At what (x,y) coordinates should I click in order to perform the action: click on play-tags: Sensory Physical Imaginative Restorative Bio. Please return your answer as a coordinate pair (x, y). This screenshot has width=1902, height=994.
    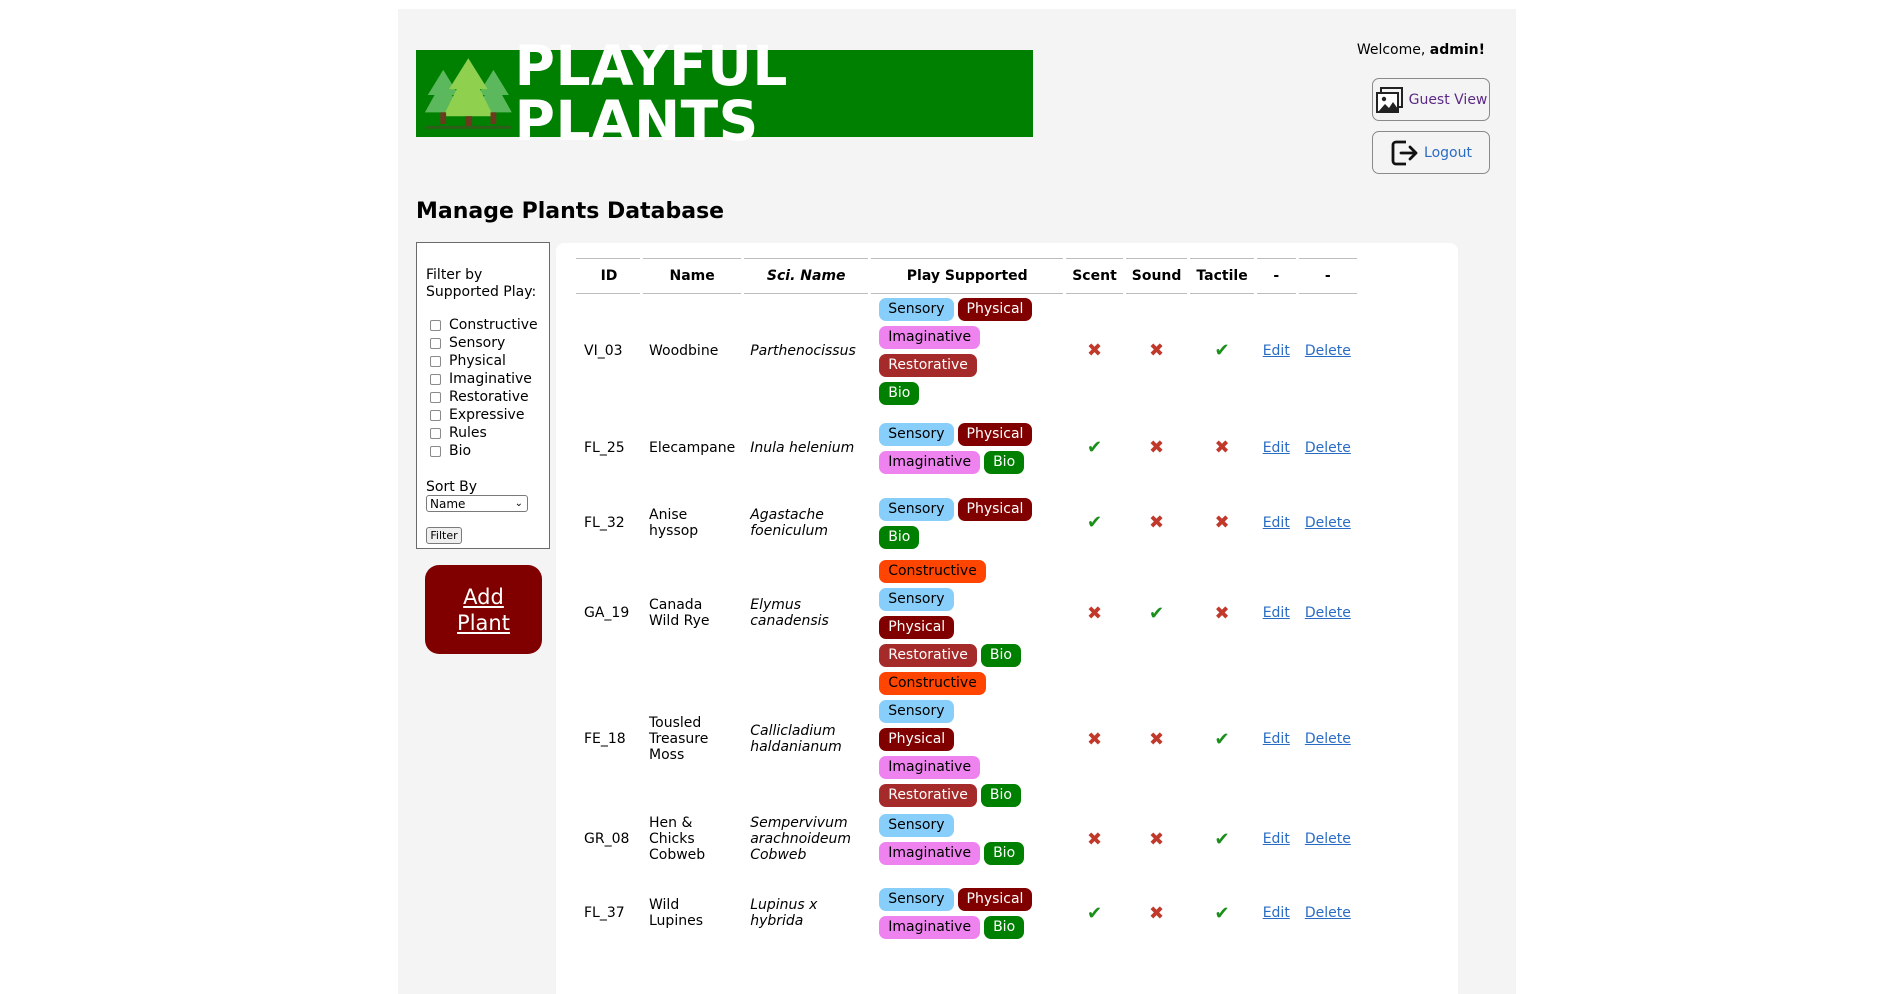
    Looking at the image, I should click on (967, 351).